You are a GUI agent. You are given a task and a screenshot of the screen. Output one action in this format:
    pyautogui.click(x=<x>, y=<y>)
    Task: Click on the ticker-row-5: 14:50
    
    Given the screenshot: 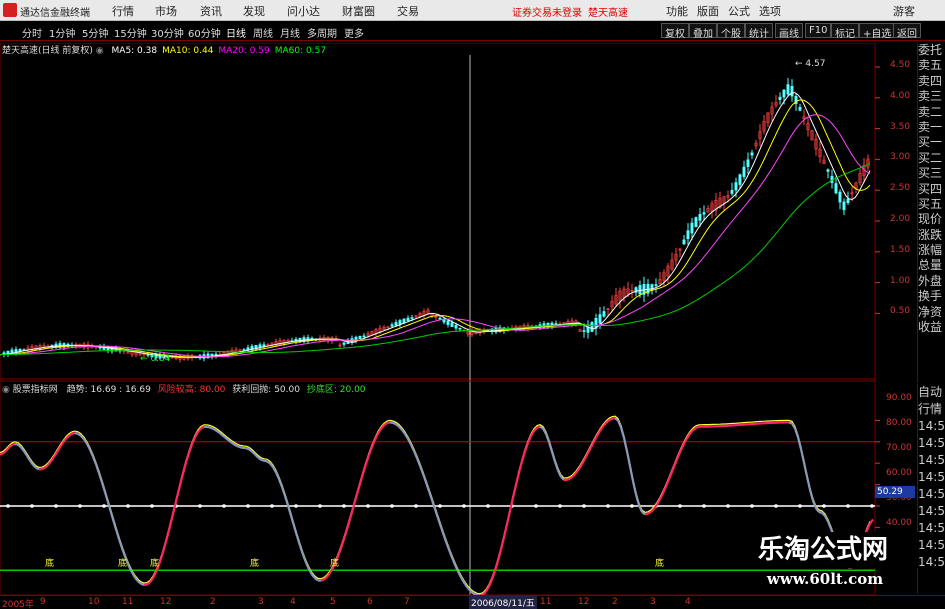 What is the action you would take?
    pyautogui.click(x=931, y=477)
    